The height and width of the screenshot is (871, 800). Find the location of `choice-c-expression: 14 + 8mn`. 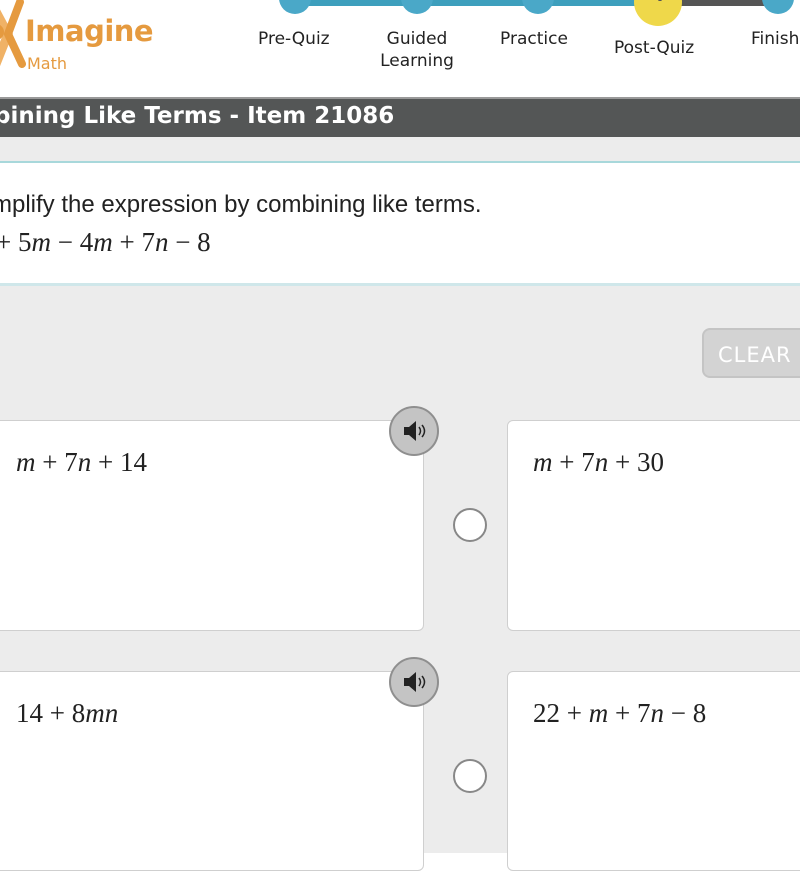

choice-c-expression: 14 + 8mn is located at coordinates (67, 713).